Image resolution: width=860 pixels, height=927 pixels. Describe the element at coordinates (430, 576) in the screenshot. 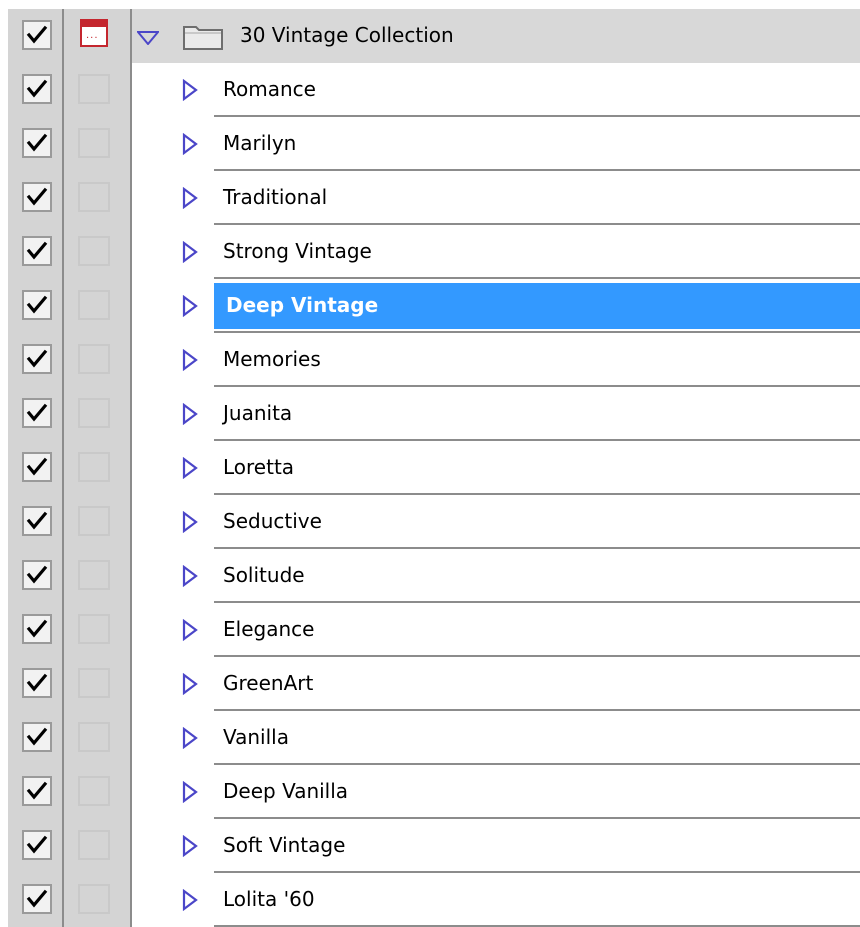

I see `action-row-solitude: Solitude` at that location.